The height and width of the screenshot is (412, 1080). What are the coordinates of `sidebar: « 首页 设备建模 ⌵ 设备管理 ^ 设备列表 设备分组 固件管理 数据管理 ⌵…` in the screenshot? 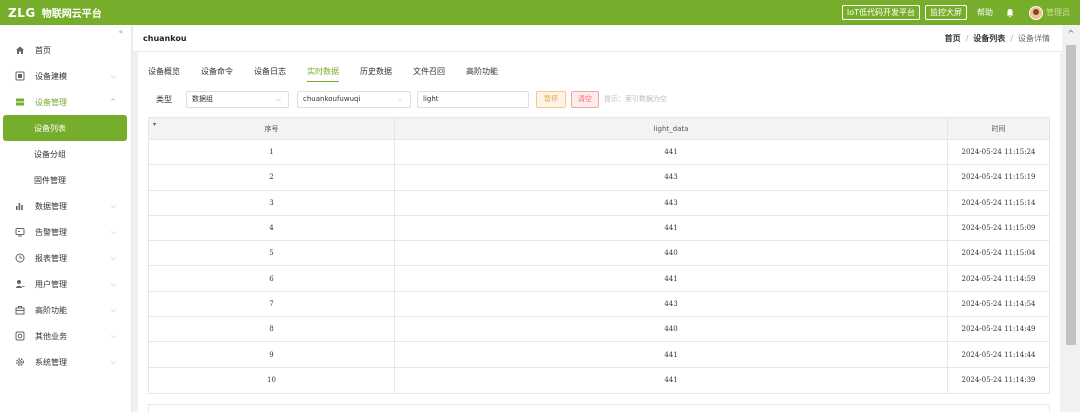 It's located at (66, 218).